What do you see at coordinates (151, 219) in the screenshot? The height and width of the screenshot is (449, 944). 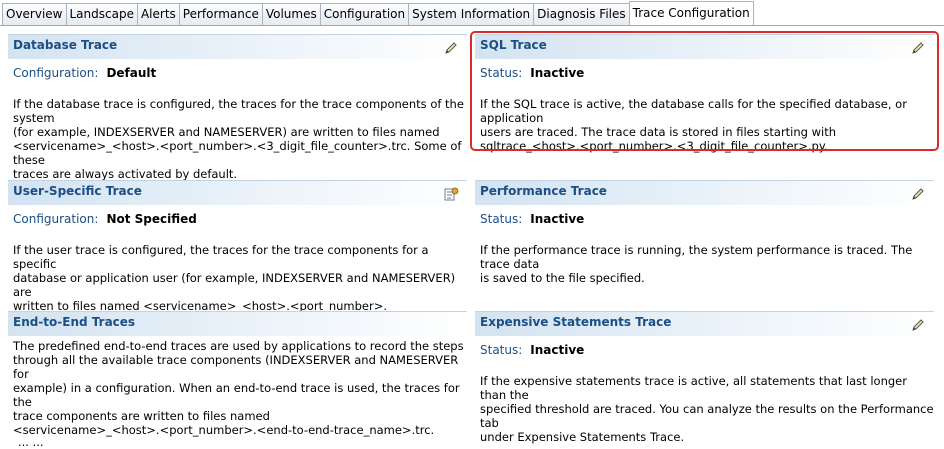 I see `config-value: Not Specified` at bounding box center [151, 219].